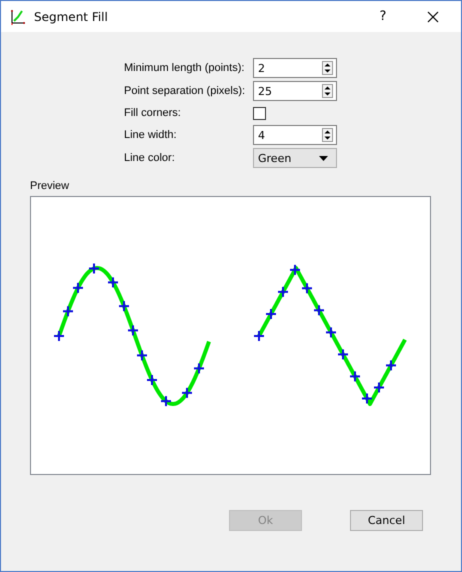 This screenshot has height=572, width=462. Describe the element at coordinates (295, 135) in the screenshot. I see `spin-field: 4` at that location.